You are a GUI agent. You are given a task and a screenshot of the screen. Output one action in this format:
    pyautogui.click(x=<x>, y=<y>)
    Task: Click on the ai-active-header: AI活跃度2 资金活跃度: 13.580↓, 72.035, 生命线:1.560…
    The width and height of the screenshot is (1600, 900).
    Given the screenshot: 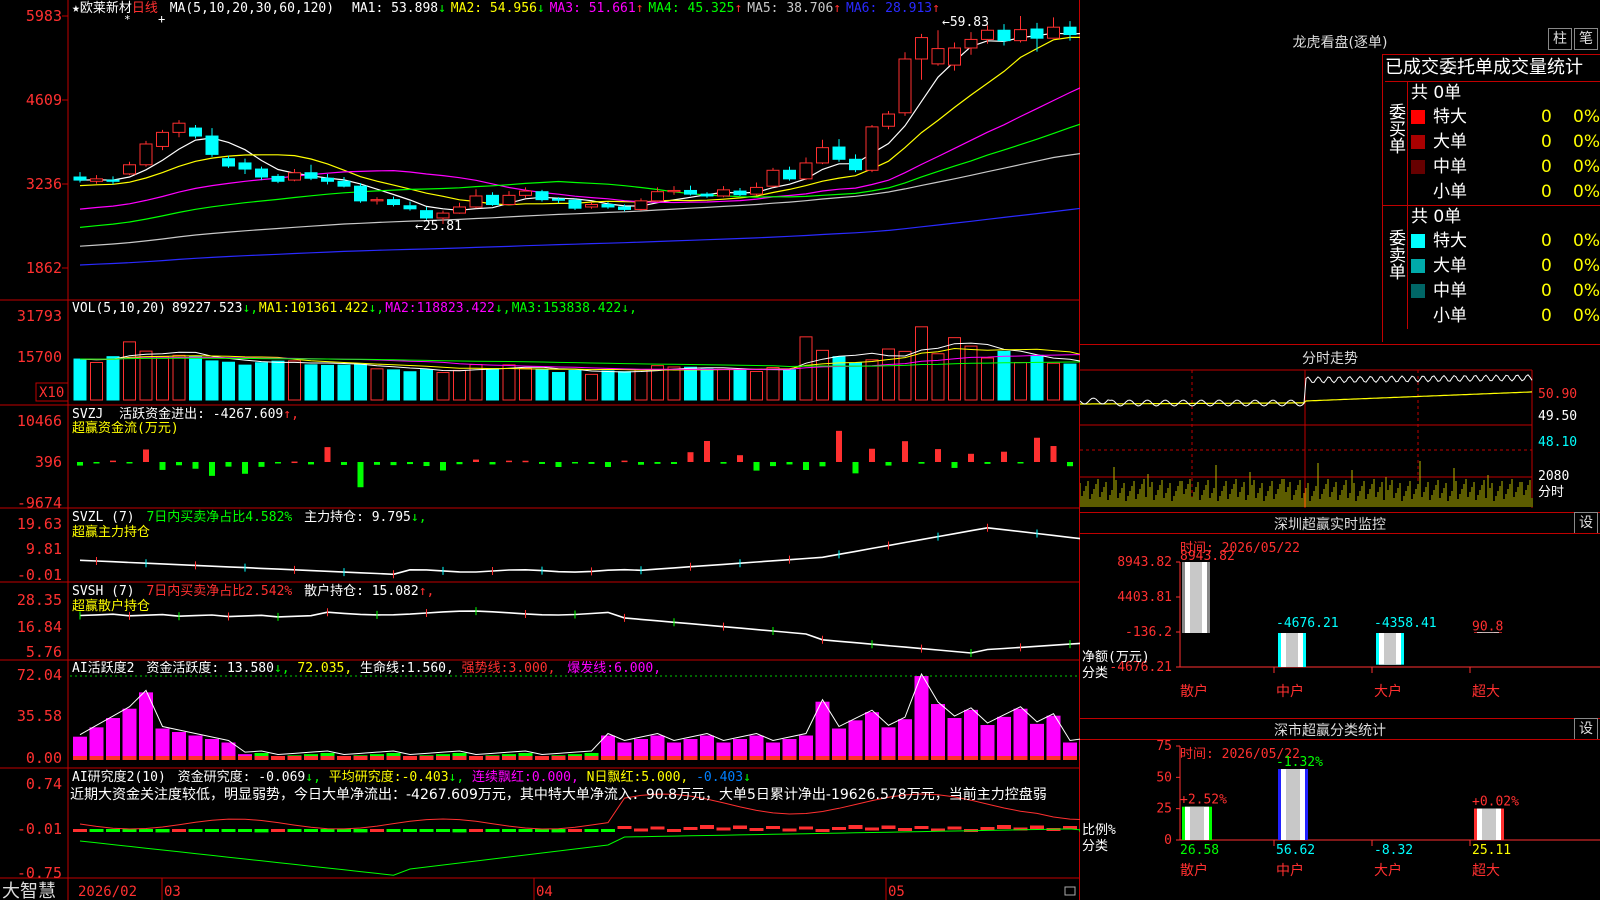 What is the action you would take?
    pyautogui.click(x=366, y=668)
    